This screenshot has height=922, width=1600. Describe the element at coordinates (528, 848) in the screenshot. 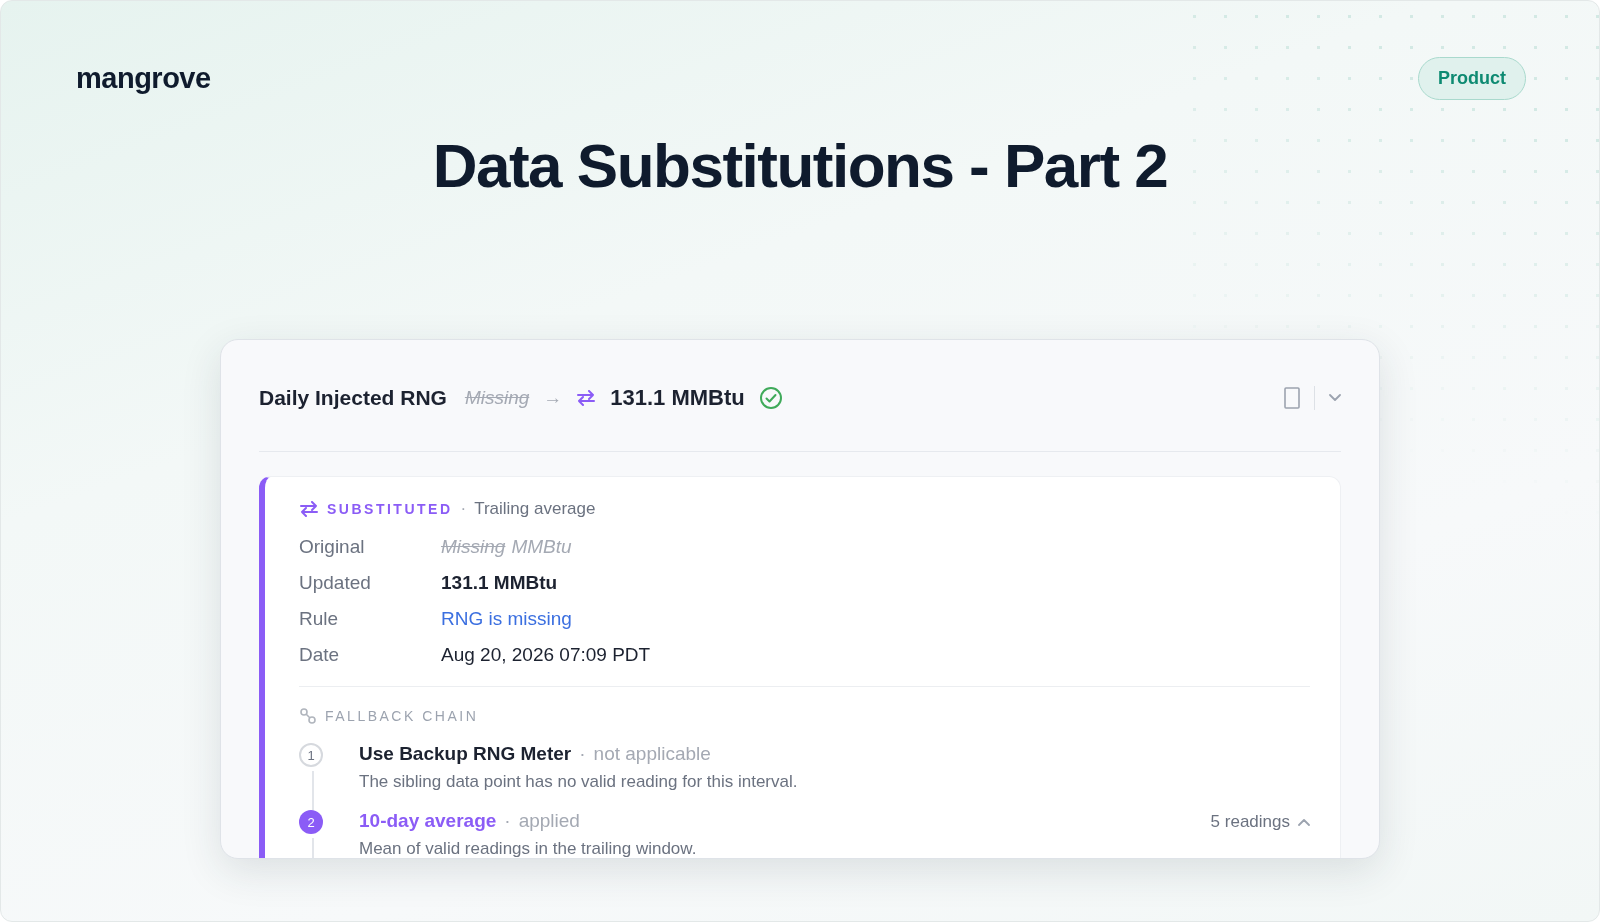

I see `step-description: Mean of valid readings in the trailing window.` at that location.